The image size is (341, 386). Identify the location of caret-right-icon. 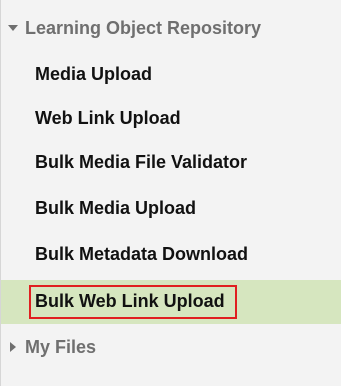
(13, 347).